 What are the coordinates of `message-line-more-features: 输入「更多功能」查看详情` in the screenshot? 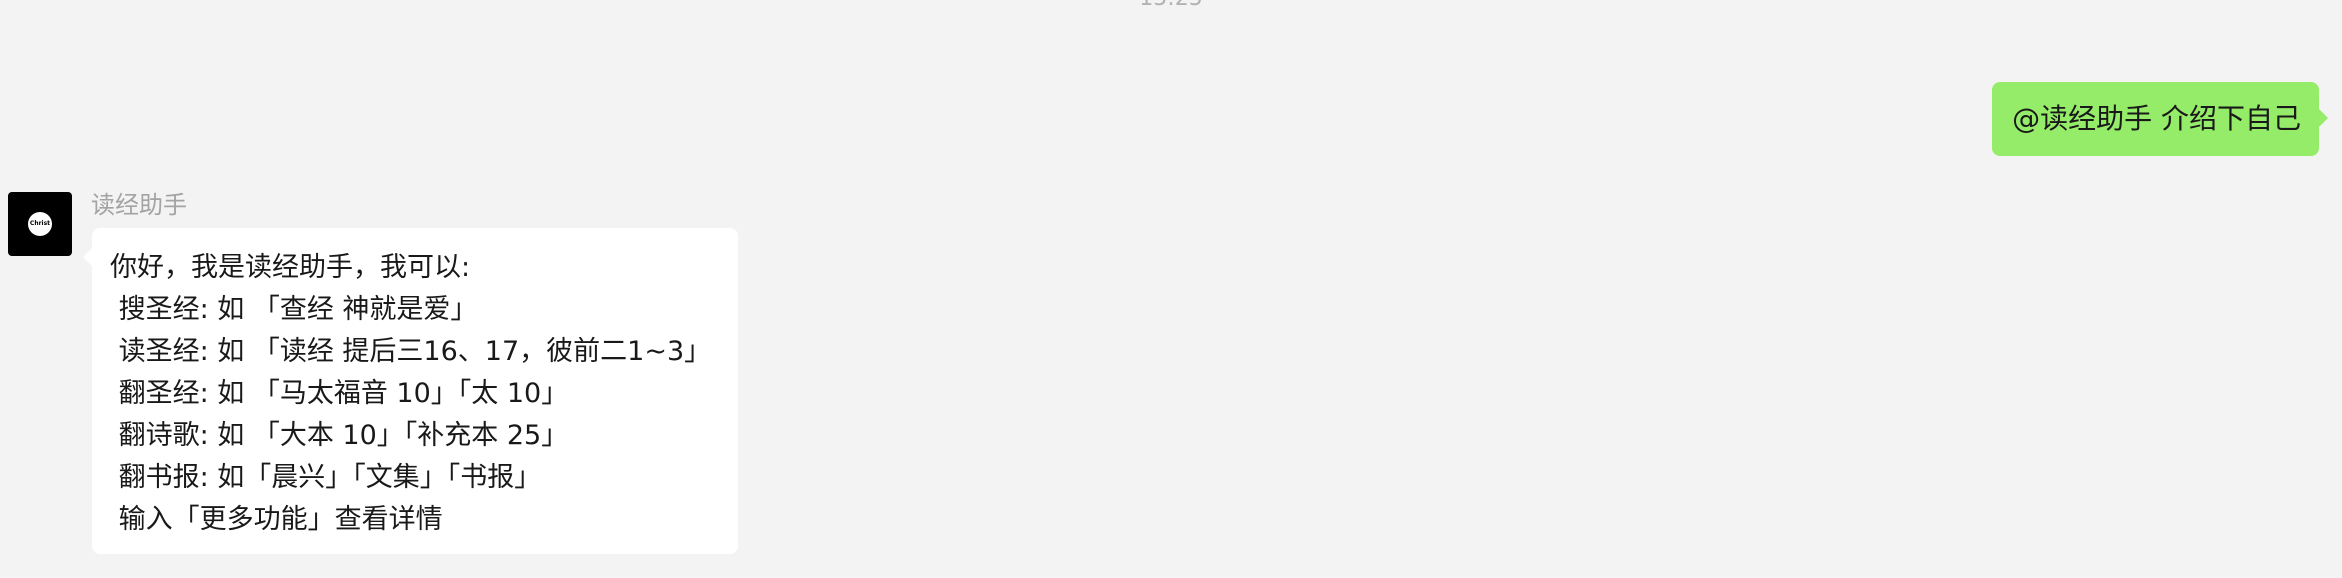 It's located at (276, 519).